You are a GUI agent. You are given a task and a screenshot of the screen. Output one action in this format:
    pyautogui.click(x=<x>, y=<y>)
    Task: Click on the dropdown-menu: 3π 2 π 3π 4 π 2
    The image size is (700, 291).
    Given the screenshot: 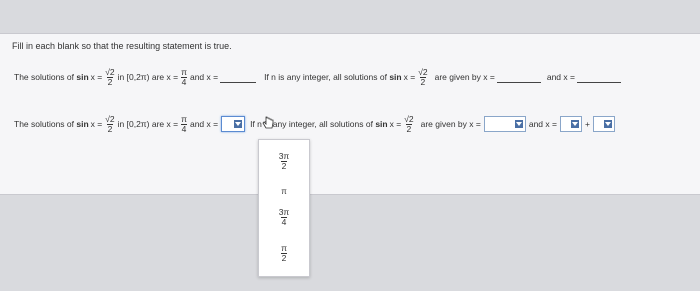 What is the action you would take?
    pyautogui.click(x=284, y=208)
    